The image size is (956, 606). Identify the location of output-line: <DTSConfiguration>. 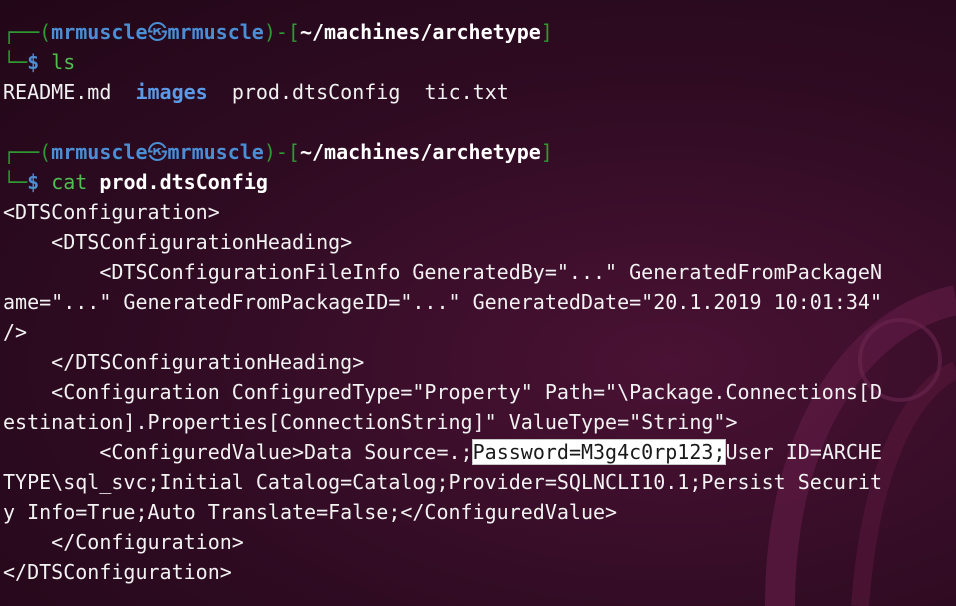
(111, 212).